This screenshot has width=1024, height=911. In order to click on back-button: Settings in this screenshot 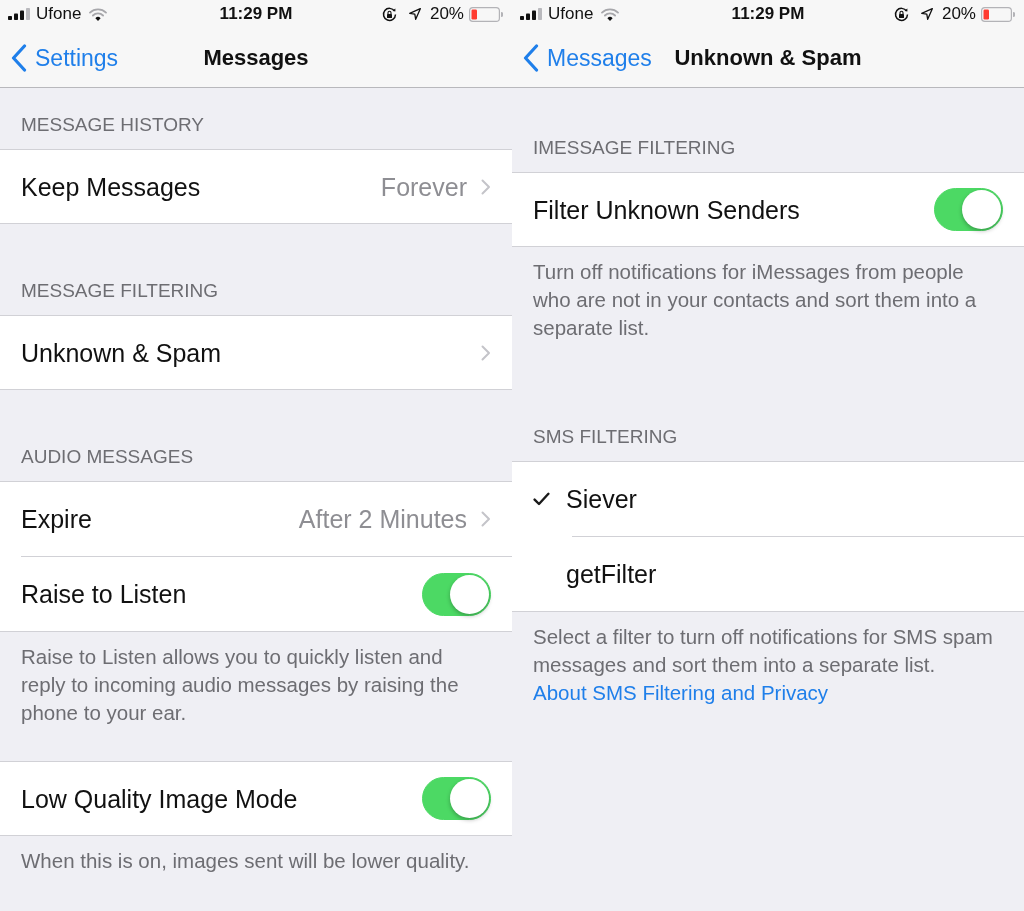, I will do `click(65, 57)`.